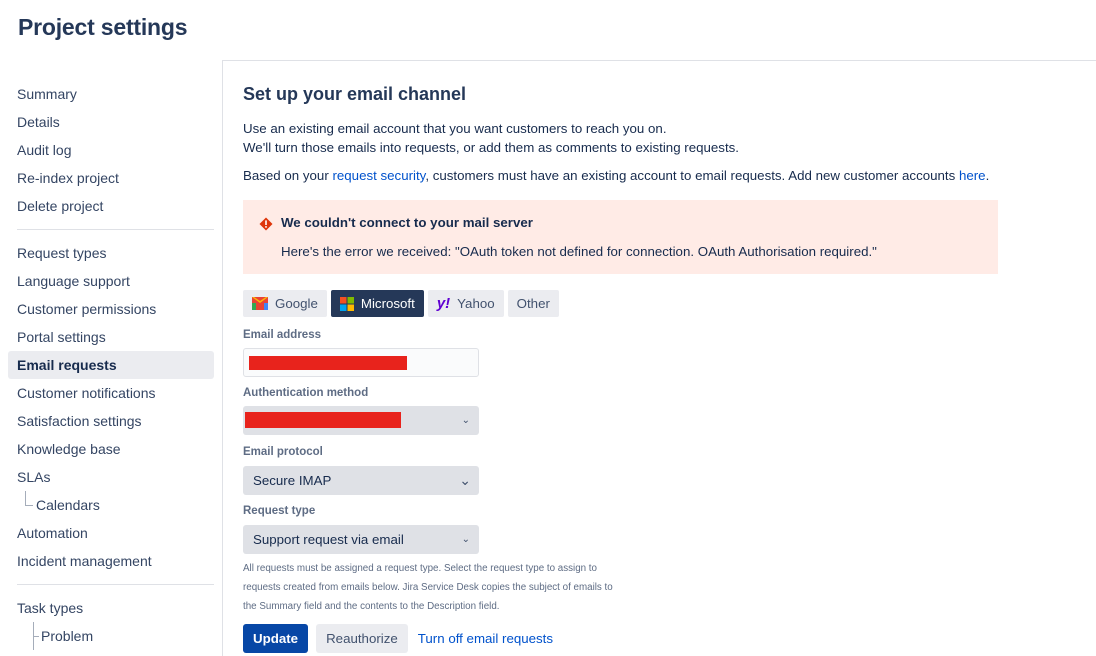 The width and height of the screenshot is (1096, 656). Describe the element at coordinates (111, 533) in the screenshot. I see `sidebar-item-automation: Automation` at that location.